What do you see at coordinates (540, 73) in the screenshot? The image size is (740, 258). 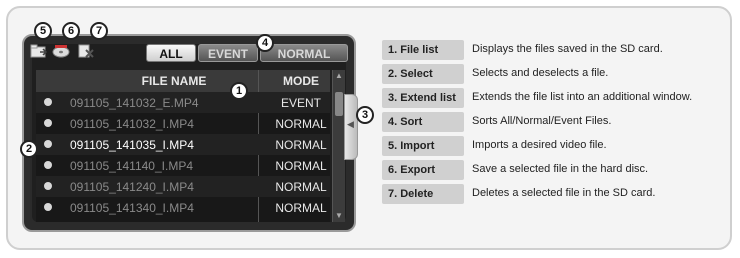 I see `legend-value: Selects and deselects a file.` at bounding box center [540, 73].